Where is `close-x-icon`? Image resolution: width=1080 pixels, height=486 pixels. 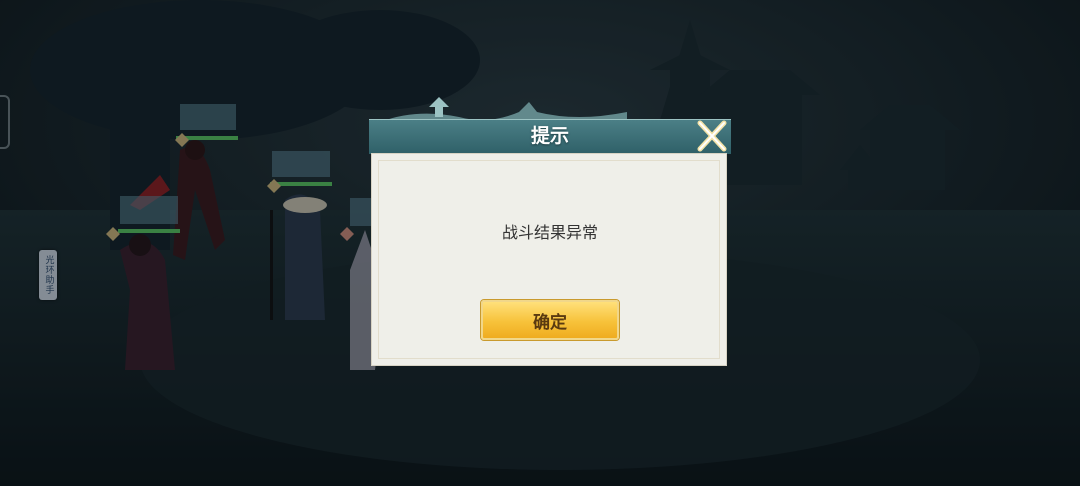
close-x-icon is located at coordinates (712, 136).